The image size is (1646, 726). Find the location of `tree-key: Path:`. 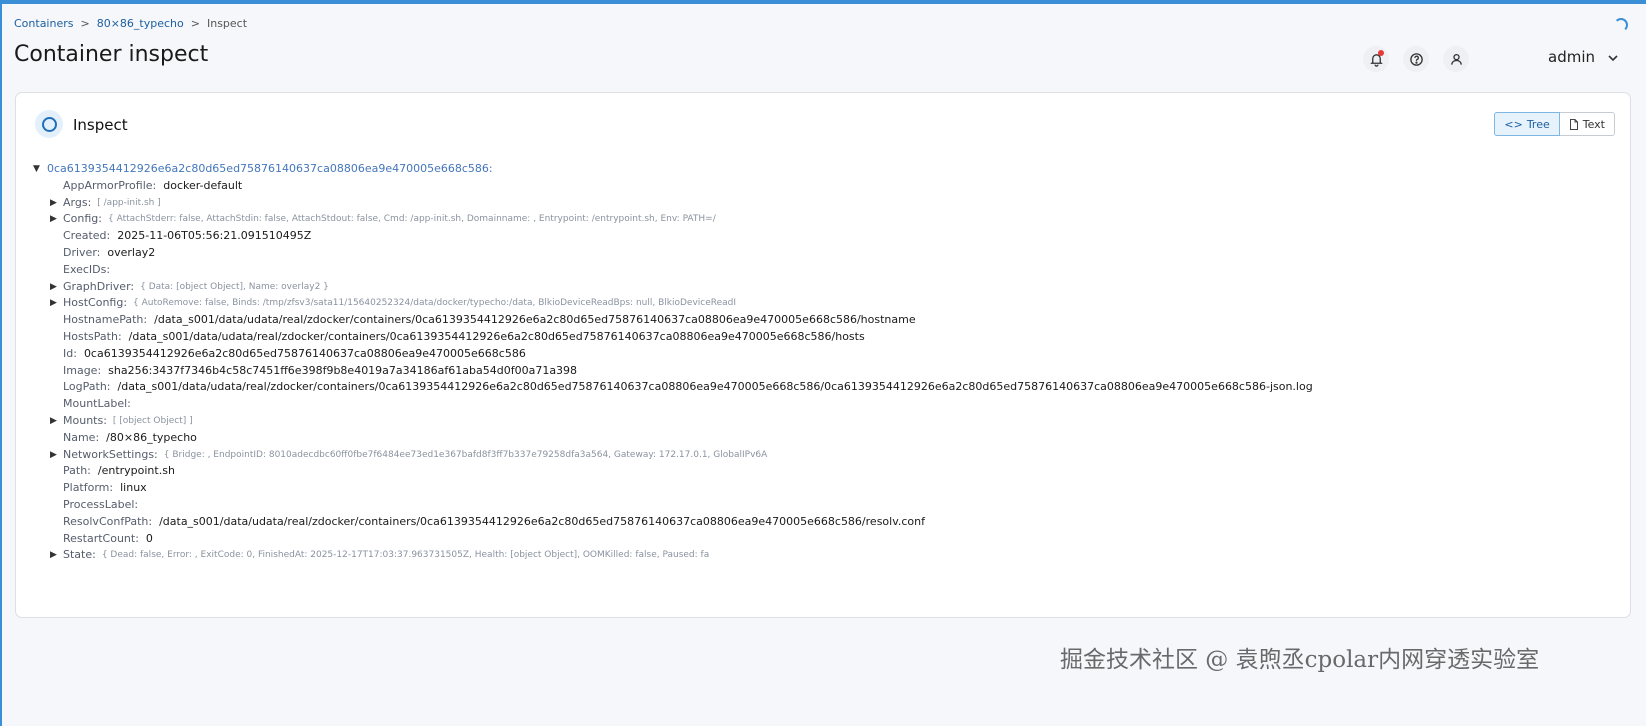

tree-key: Path: is located at coordinates (77, 471).